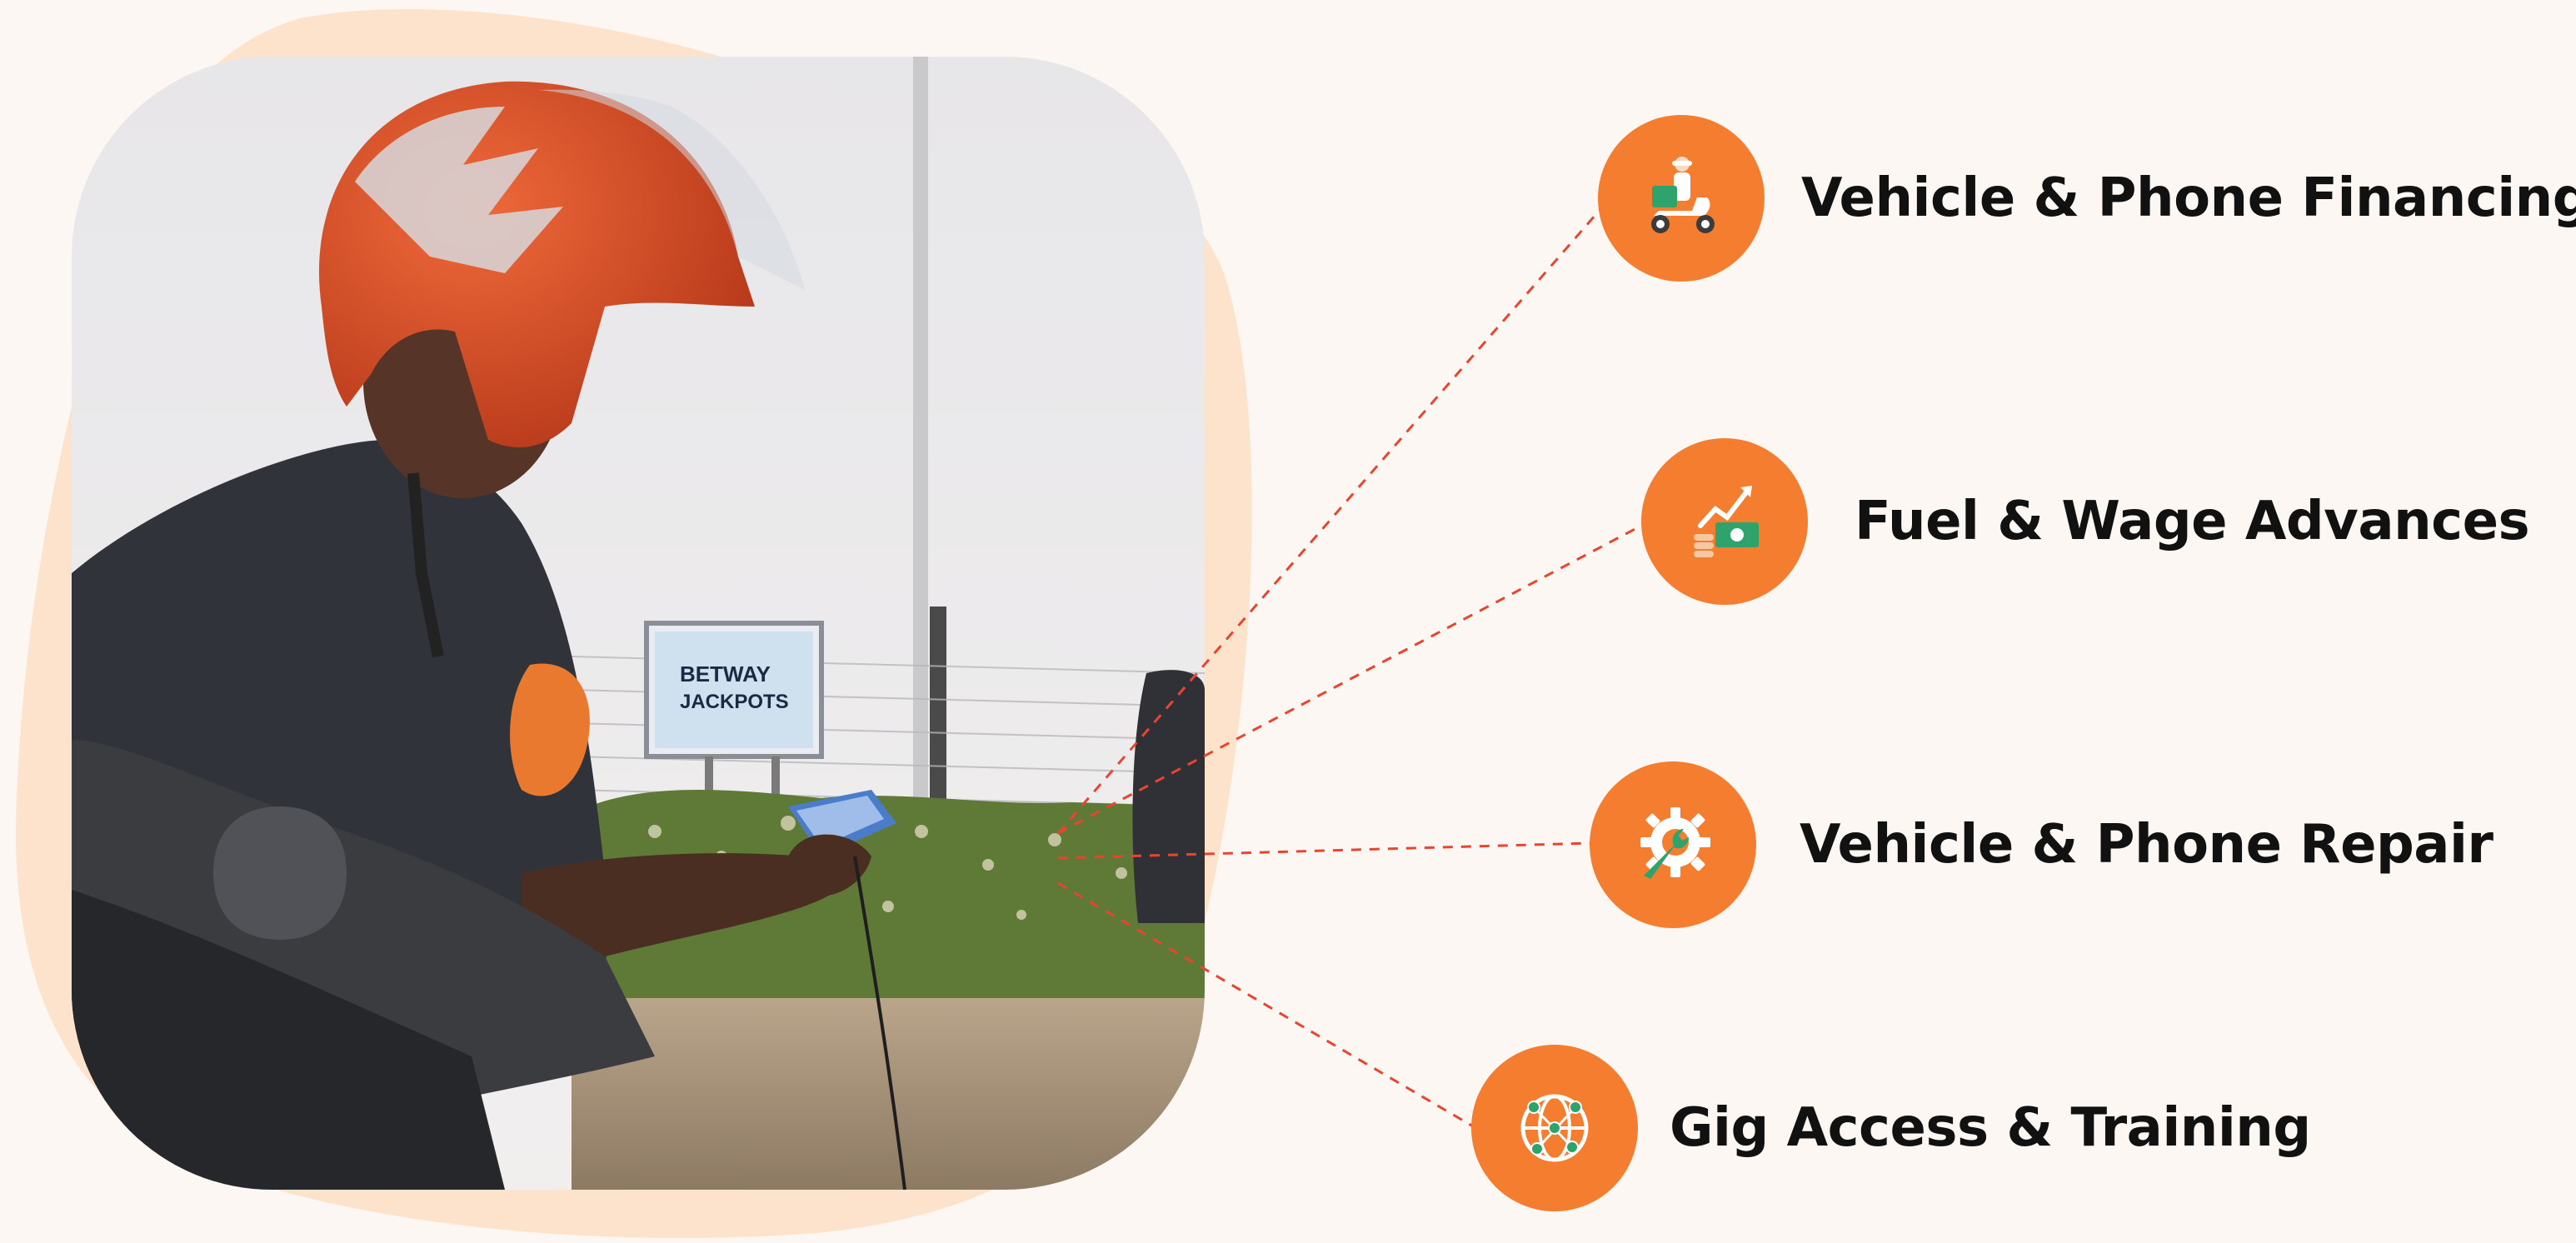 This screenshot has width=2576, height=1243. Describe the element at coordinates (1681, 199) in the screenshot. I see `delivery-scooter-icon` at that location.